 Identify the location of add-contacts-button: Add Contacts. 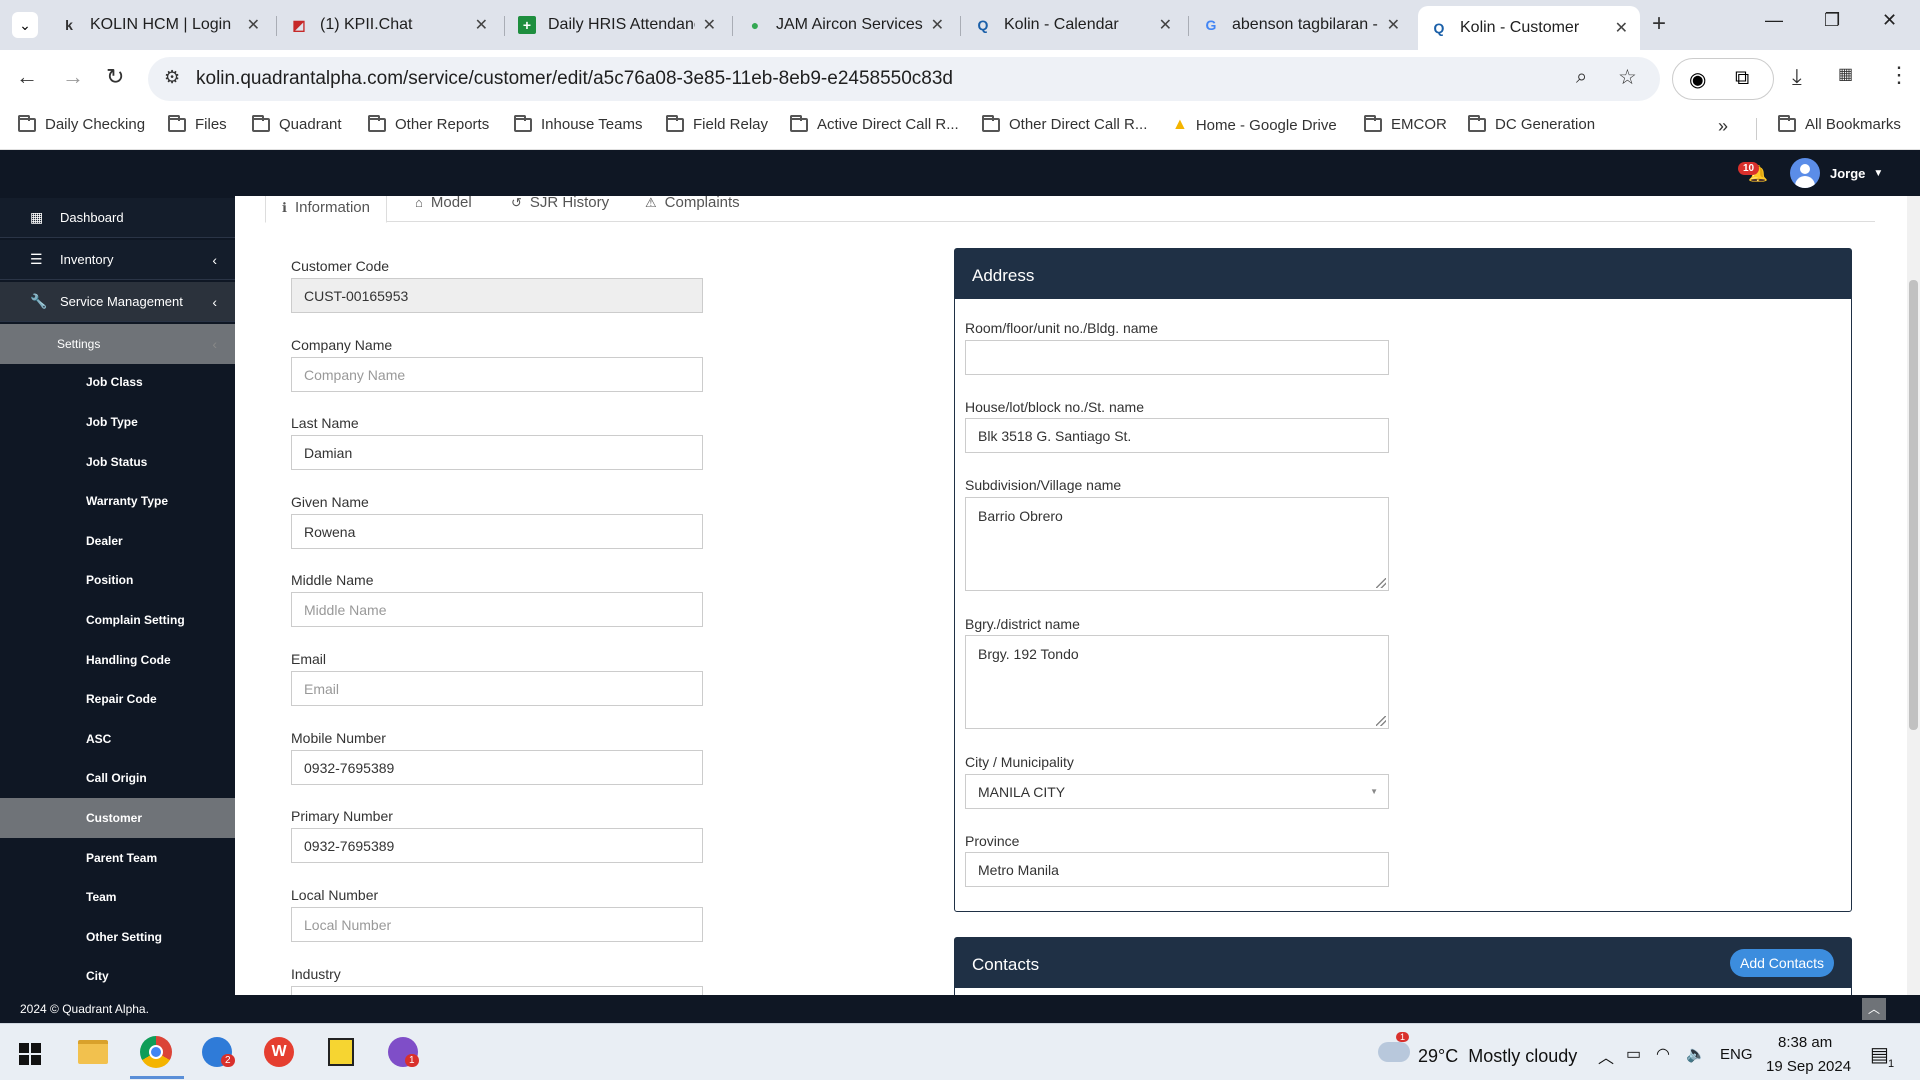
(1782, 963).